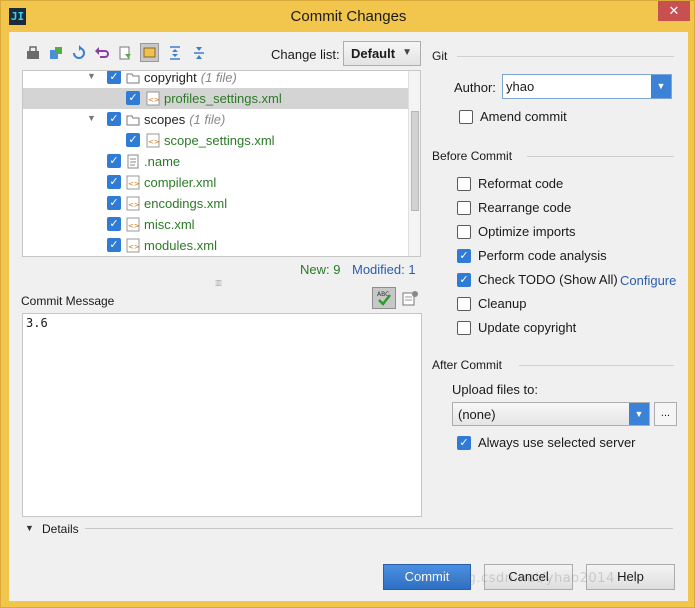 The image size is (695, 608). What do you see at coordinates (551, 414) in the screenshot?
I see `upload-server-dropdown: (none) ▼` at bounding box center [551, 414].